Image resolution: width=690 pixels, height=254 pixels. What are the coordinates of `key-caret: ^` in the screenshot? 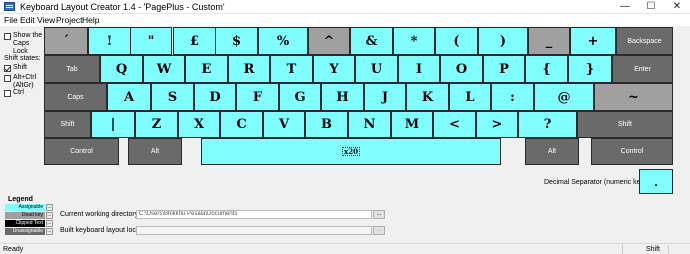 It's located at (329, 41).